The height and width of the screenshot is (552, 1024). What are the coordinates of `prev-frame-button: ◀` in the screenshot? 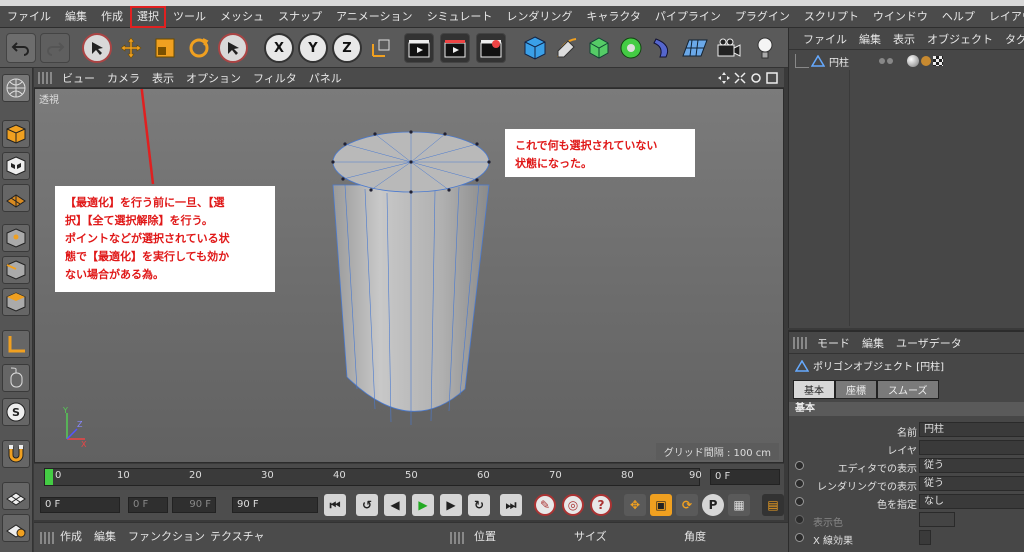 It's located at (395, 505).